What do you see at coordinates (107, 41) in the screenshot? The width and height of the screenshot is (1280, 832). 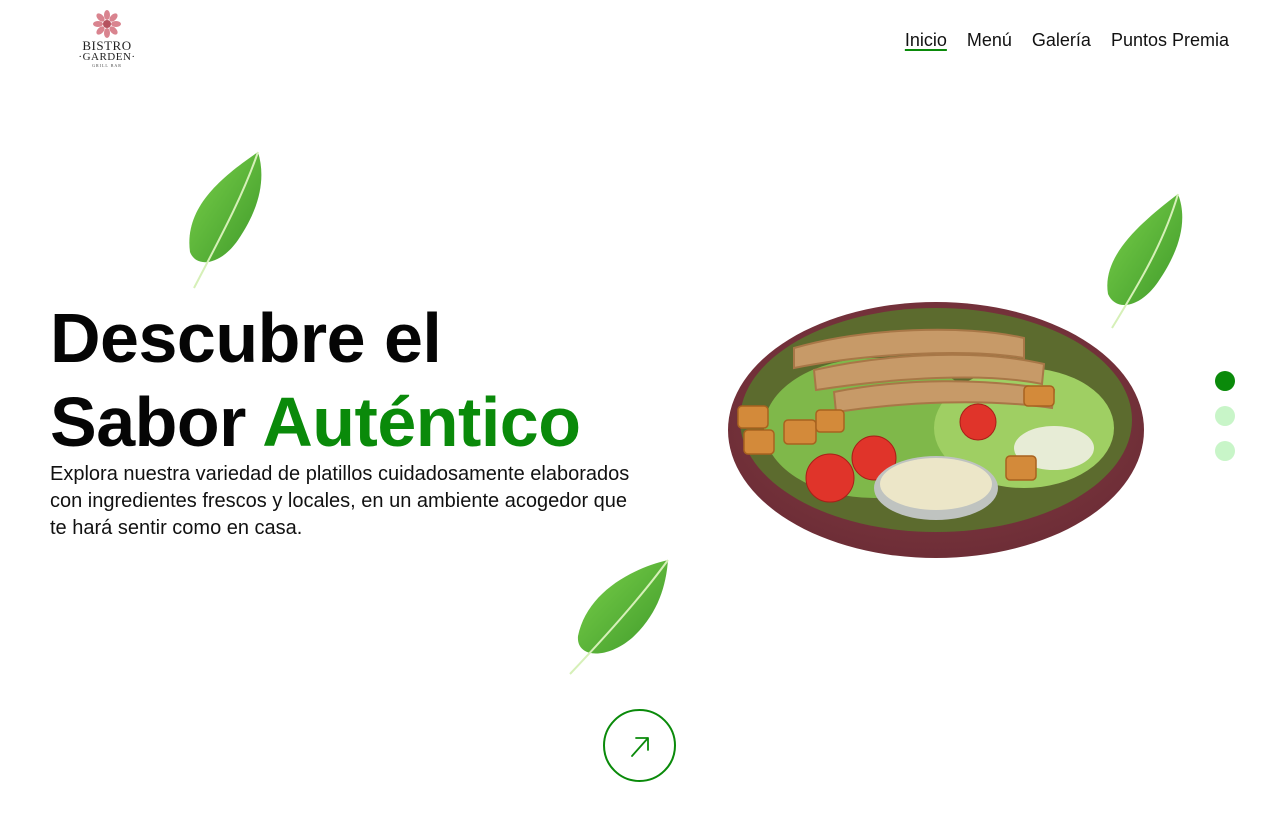 I see `brand-logo: BISTRO ·GARDEN· GRILL BAR` at bounding box center [107, 41].